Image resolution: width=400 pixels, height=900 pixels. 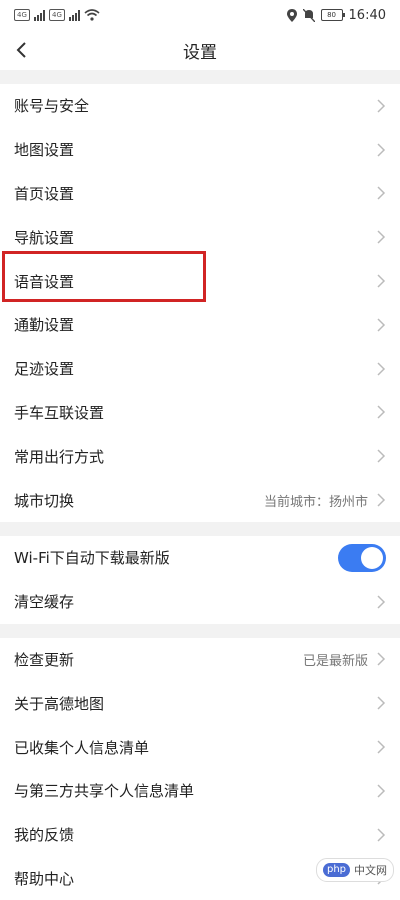 I want to click on status-bar: 4G 4G 80 16:40, so click(x=200, y=15).